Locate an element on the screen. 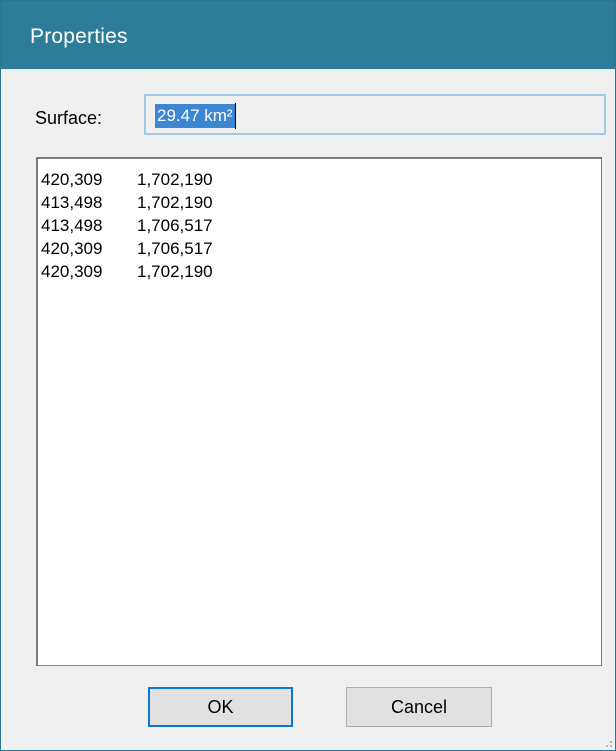  surface-field: 29.47 km² is located at coordinates (375, 114).